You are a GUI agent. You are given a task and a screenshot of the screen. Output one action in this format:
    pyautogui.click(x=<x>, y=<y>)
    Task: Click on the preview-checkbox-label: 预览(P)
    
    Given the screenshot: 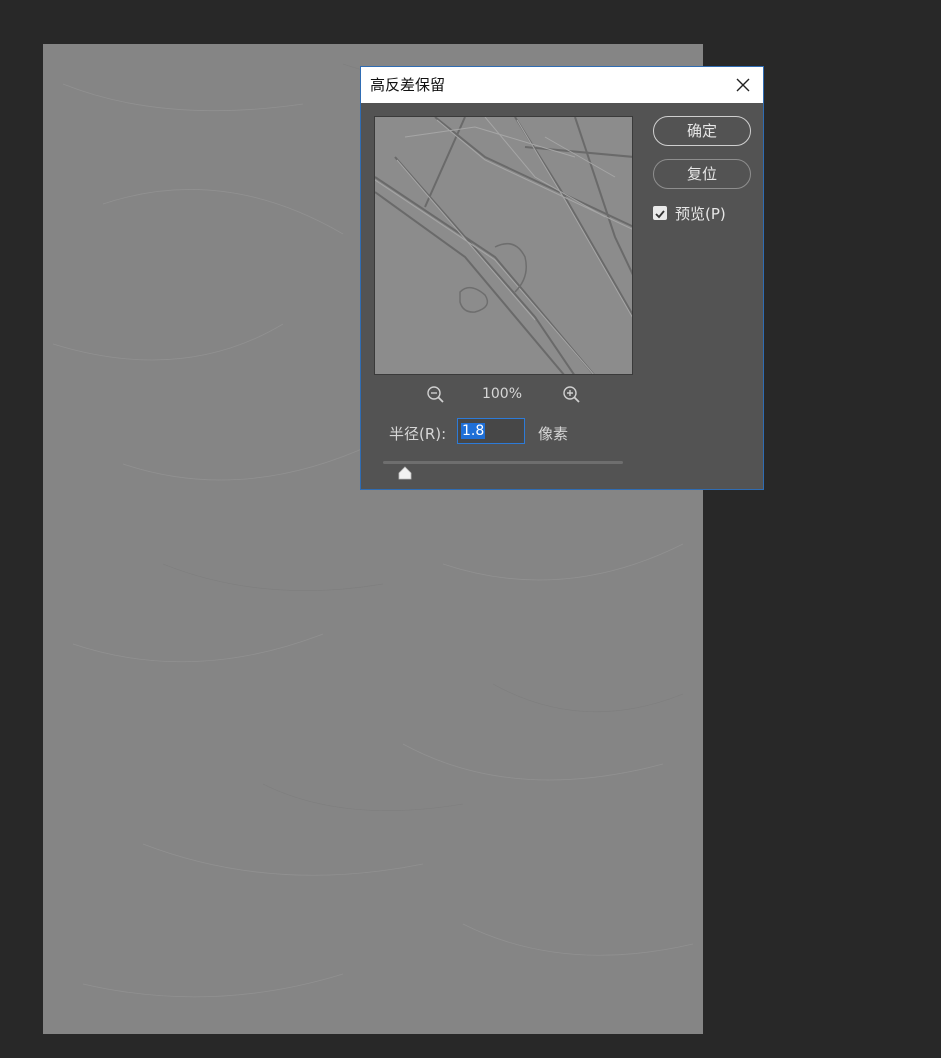 What is the action you would take?
    pyautogui.click(x=700, y=214)
    